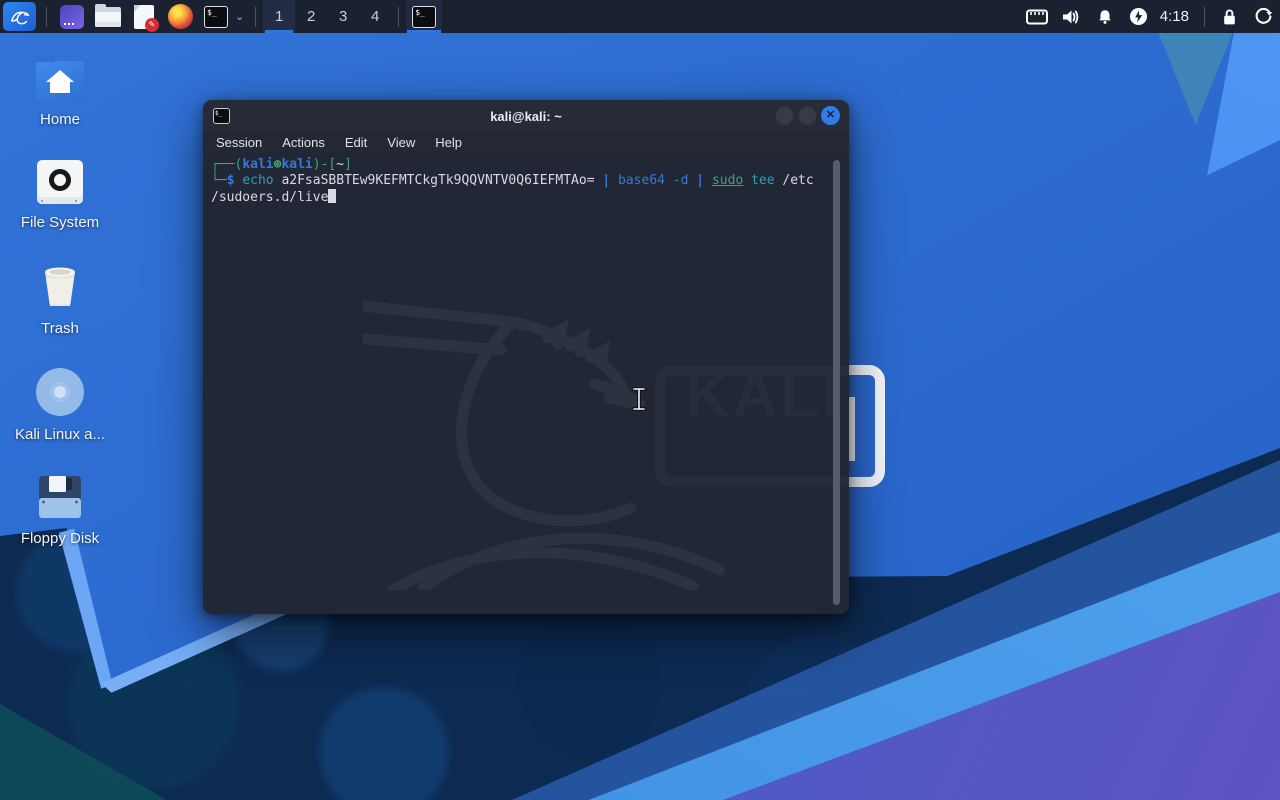 The image size is (1280, 800). I want to click on menu-edit: Edit, so click(356, 142).